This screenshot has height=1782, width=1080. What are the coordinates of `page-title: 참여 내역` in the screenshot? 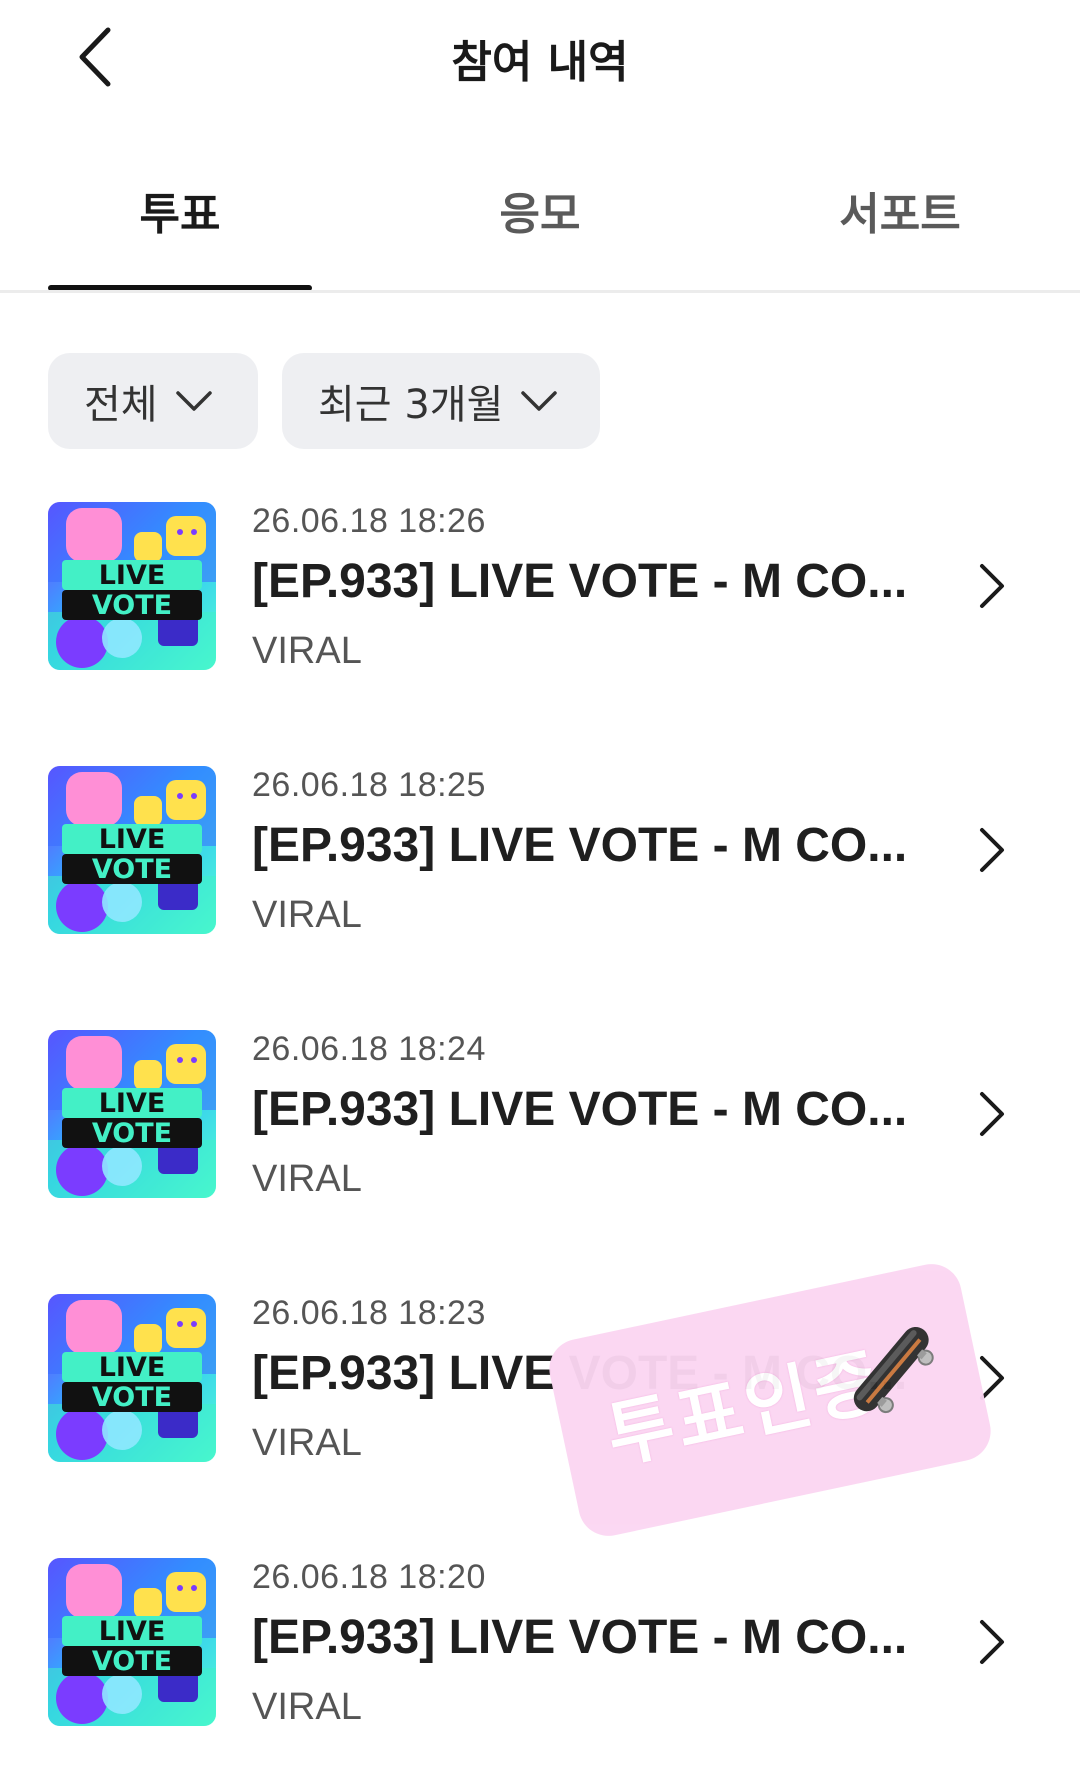 It's located at (540, 62).